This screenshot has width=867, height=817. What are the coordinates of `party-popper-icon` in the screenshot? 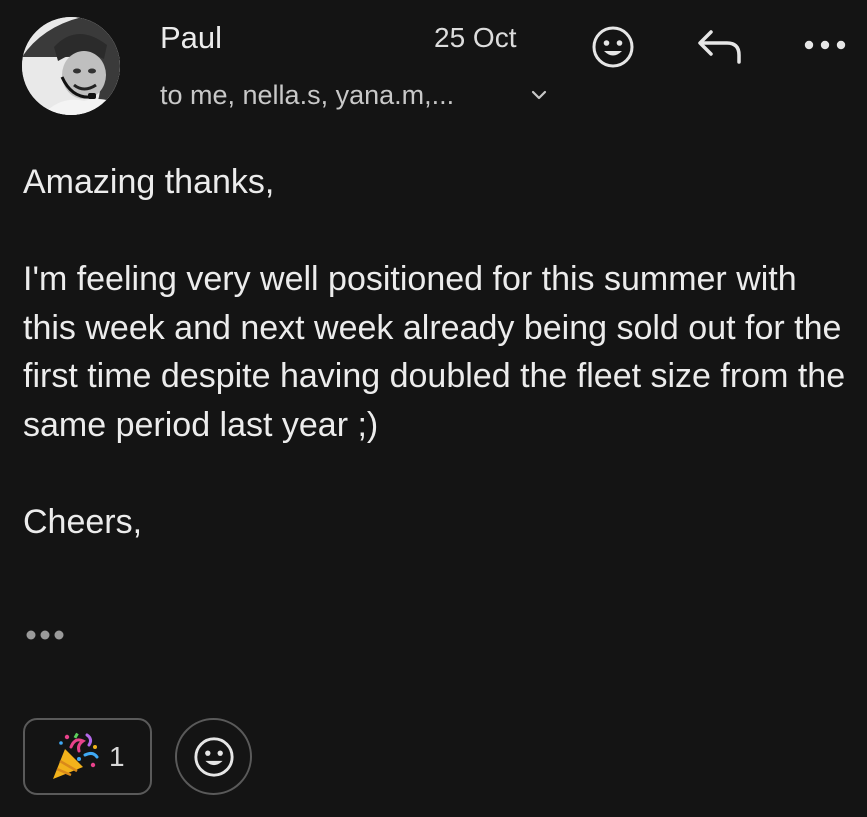 It's located at (76, 755).